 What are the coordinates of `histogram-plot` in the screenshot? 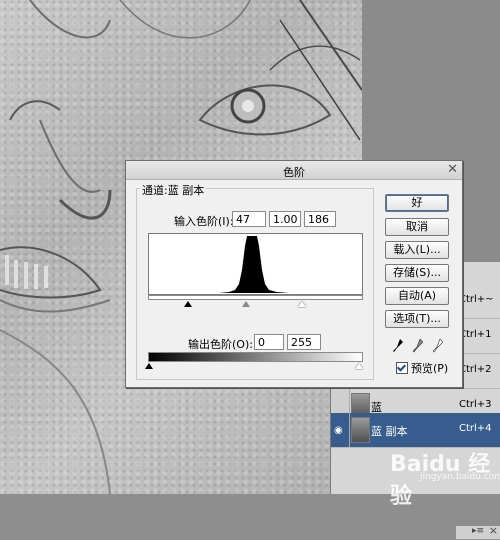 It's located at (255, 264).